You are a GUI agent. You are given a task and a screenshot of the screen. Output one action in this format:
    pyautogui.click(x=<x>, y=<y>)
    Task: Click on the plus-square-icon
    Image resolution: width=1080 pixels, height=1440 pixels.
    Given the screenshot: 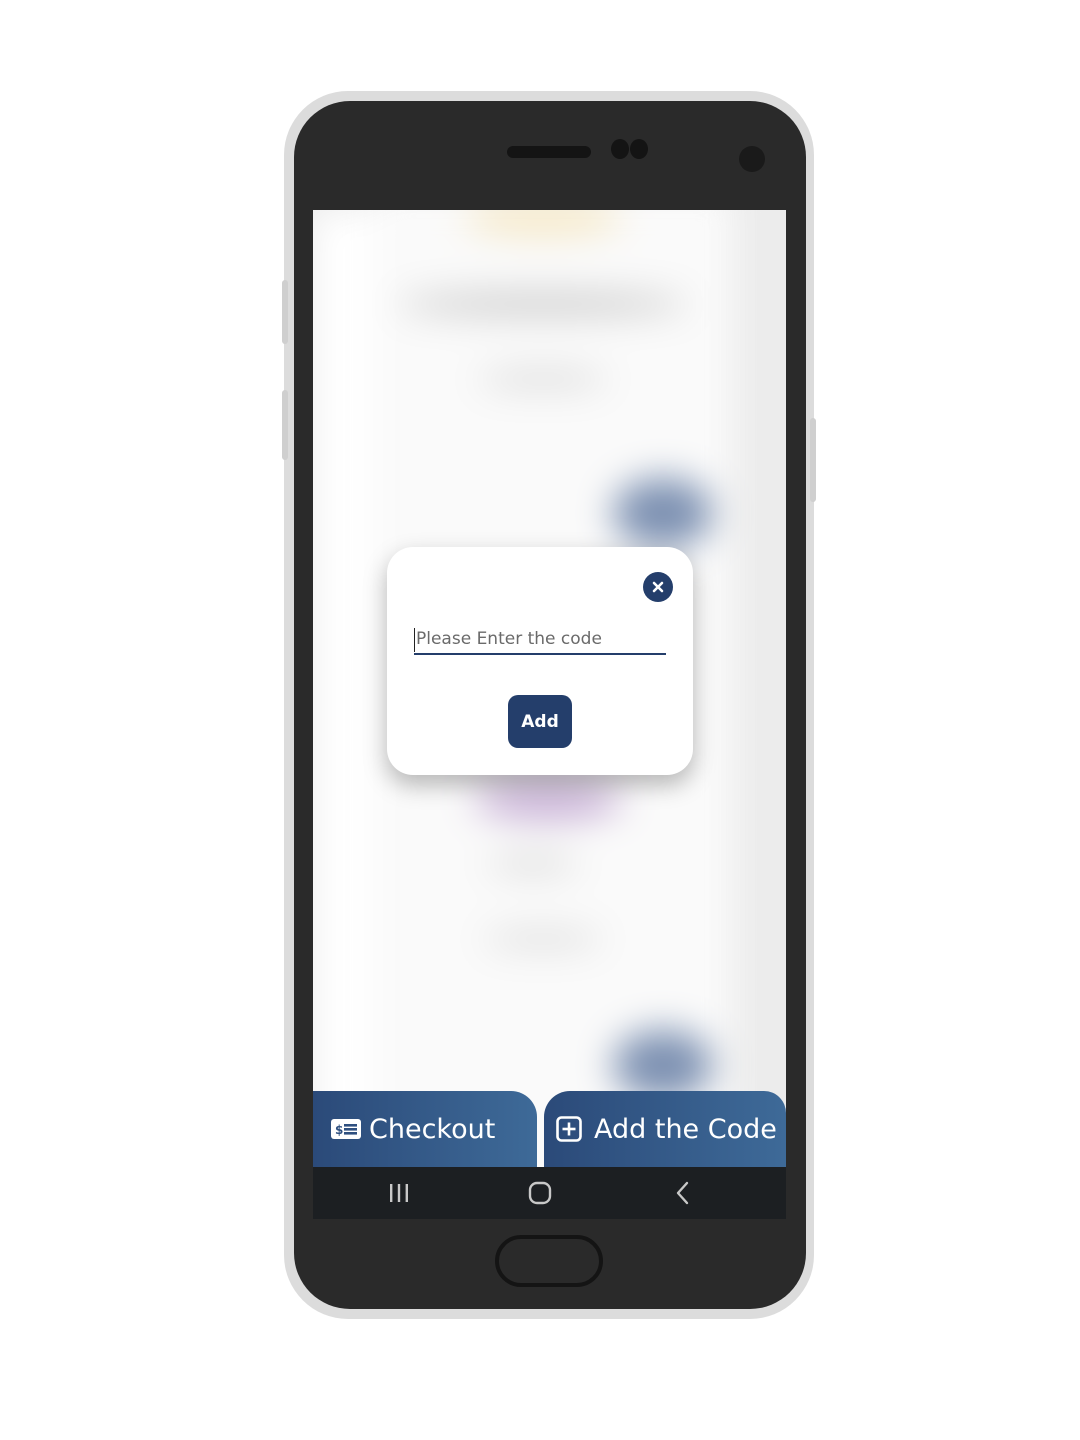 What is the action you would take?
    pyautogui.click(x=569, y=1129)
    